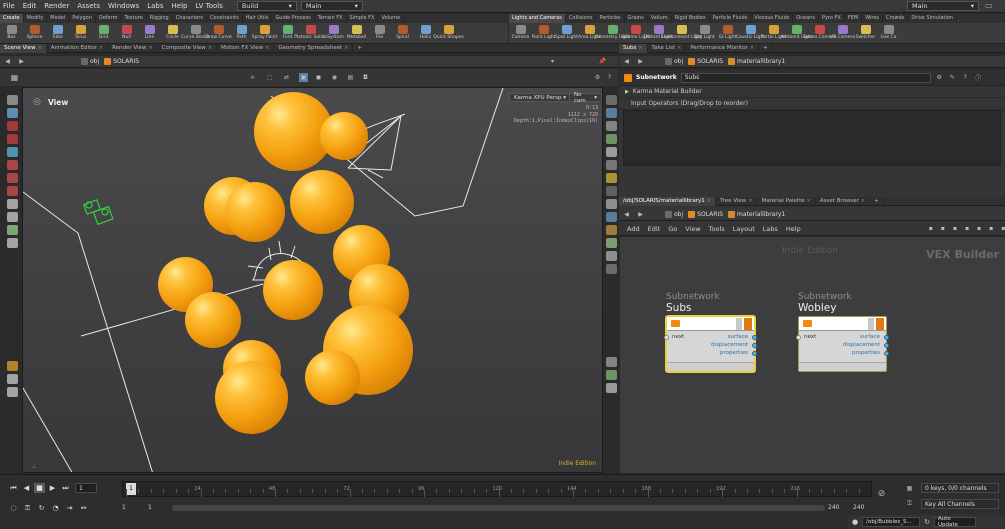 This screenshot has width=1005, height=529. Describe the element at coordinates (12, 204) in the screenshot. I see `view-tool-icon` at that location.